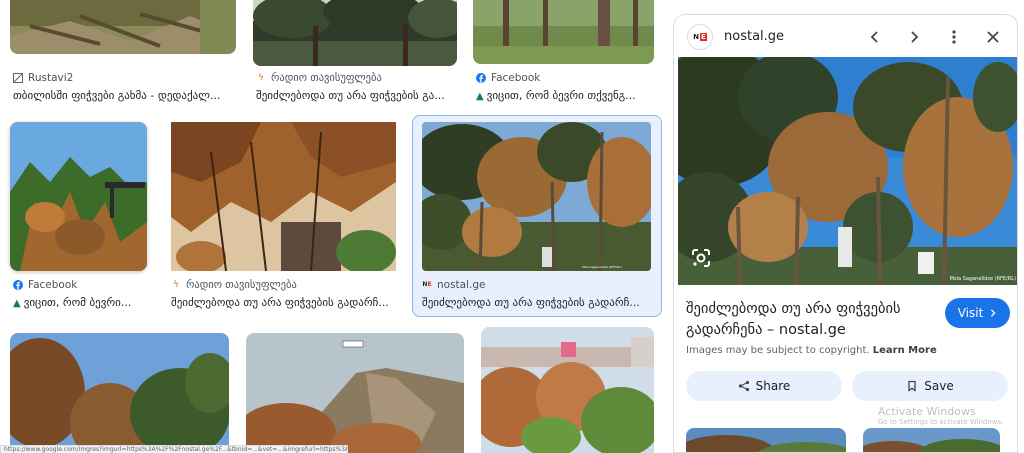 Image resolution: width=1024 pixels, height=453 pixels. I want to click on watermark-line-2: Go to Settings to activate Windows., so click(941, 422).